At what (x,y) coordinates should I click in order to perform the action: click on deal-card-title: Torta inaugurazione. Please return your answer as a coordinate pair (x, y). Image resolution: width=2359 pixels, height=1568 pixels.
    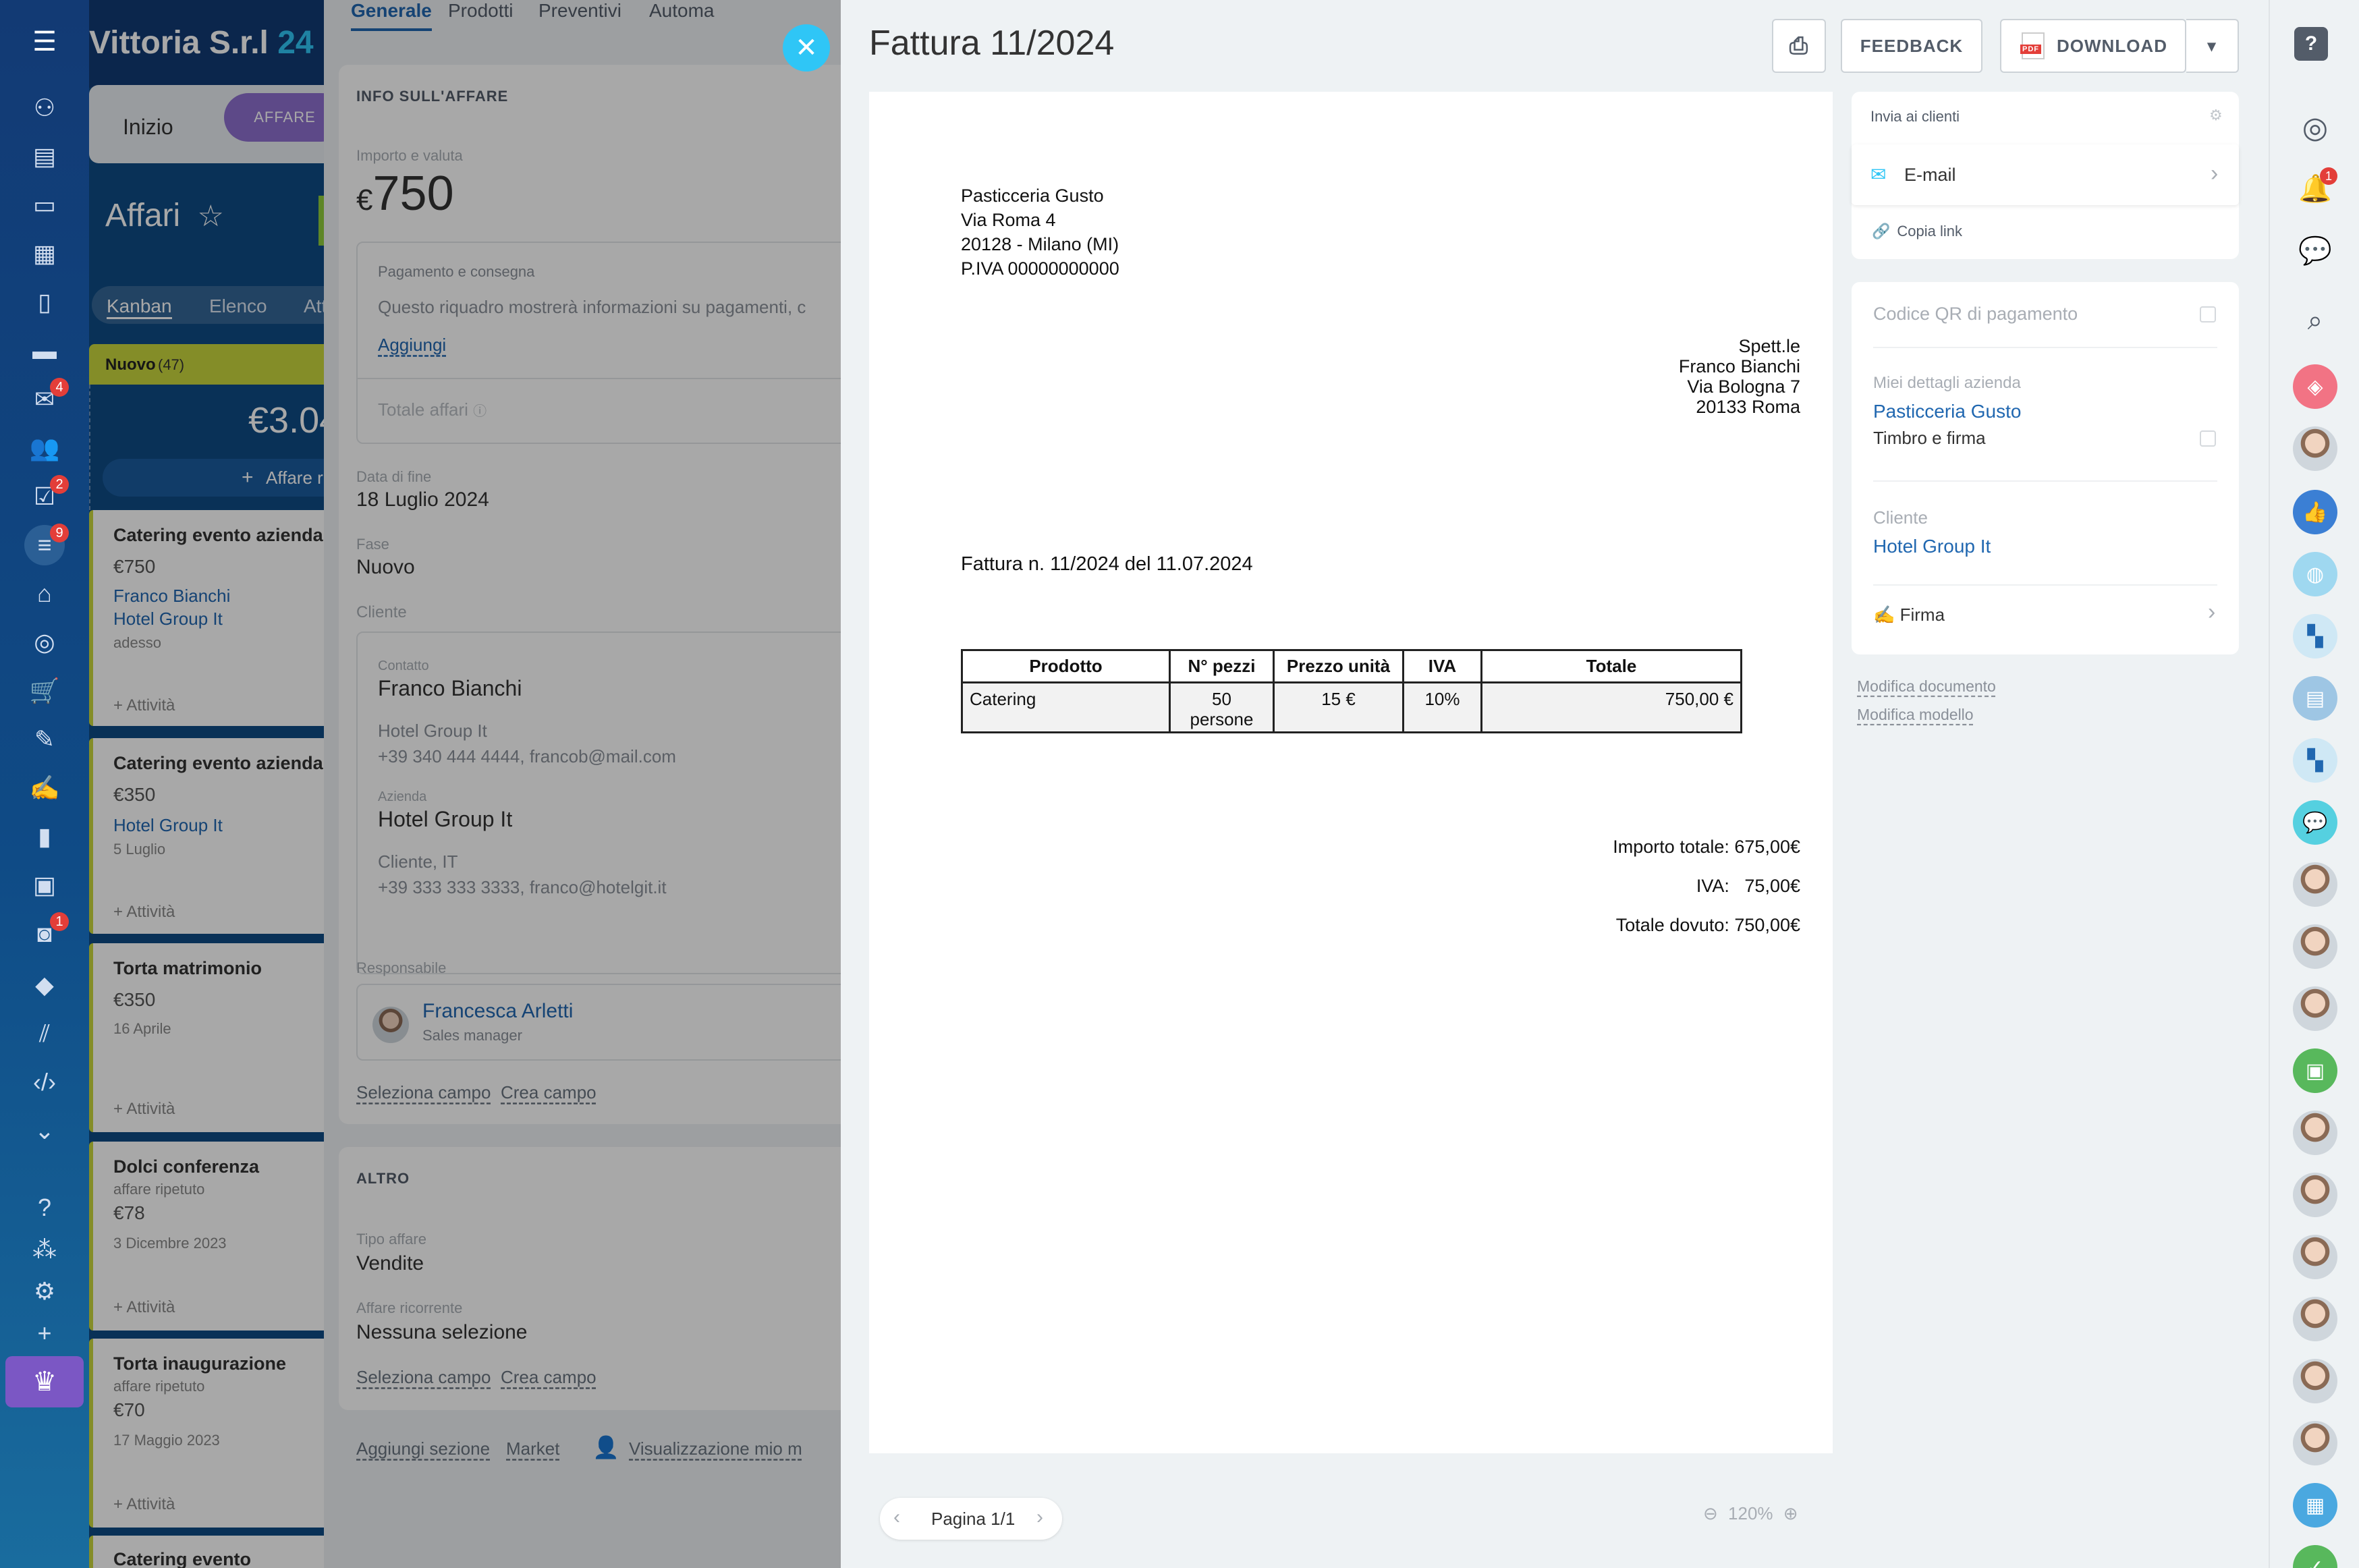
    Looking at the image, I should click on (200, 1363).